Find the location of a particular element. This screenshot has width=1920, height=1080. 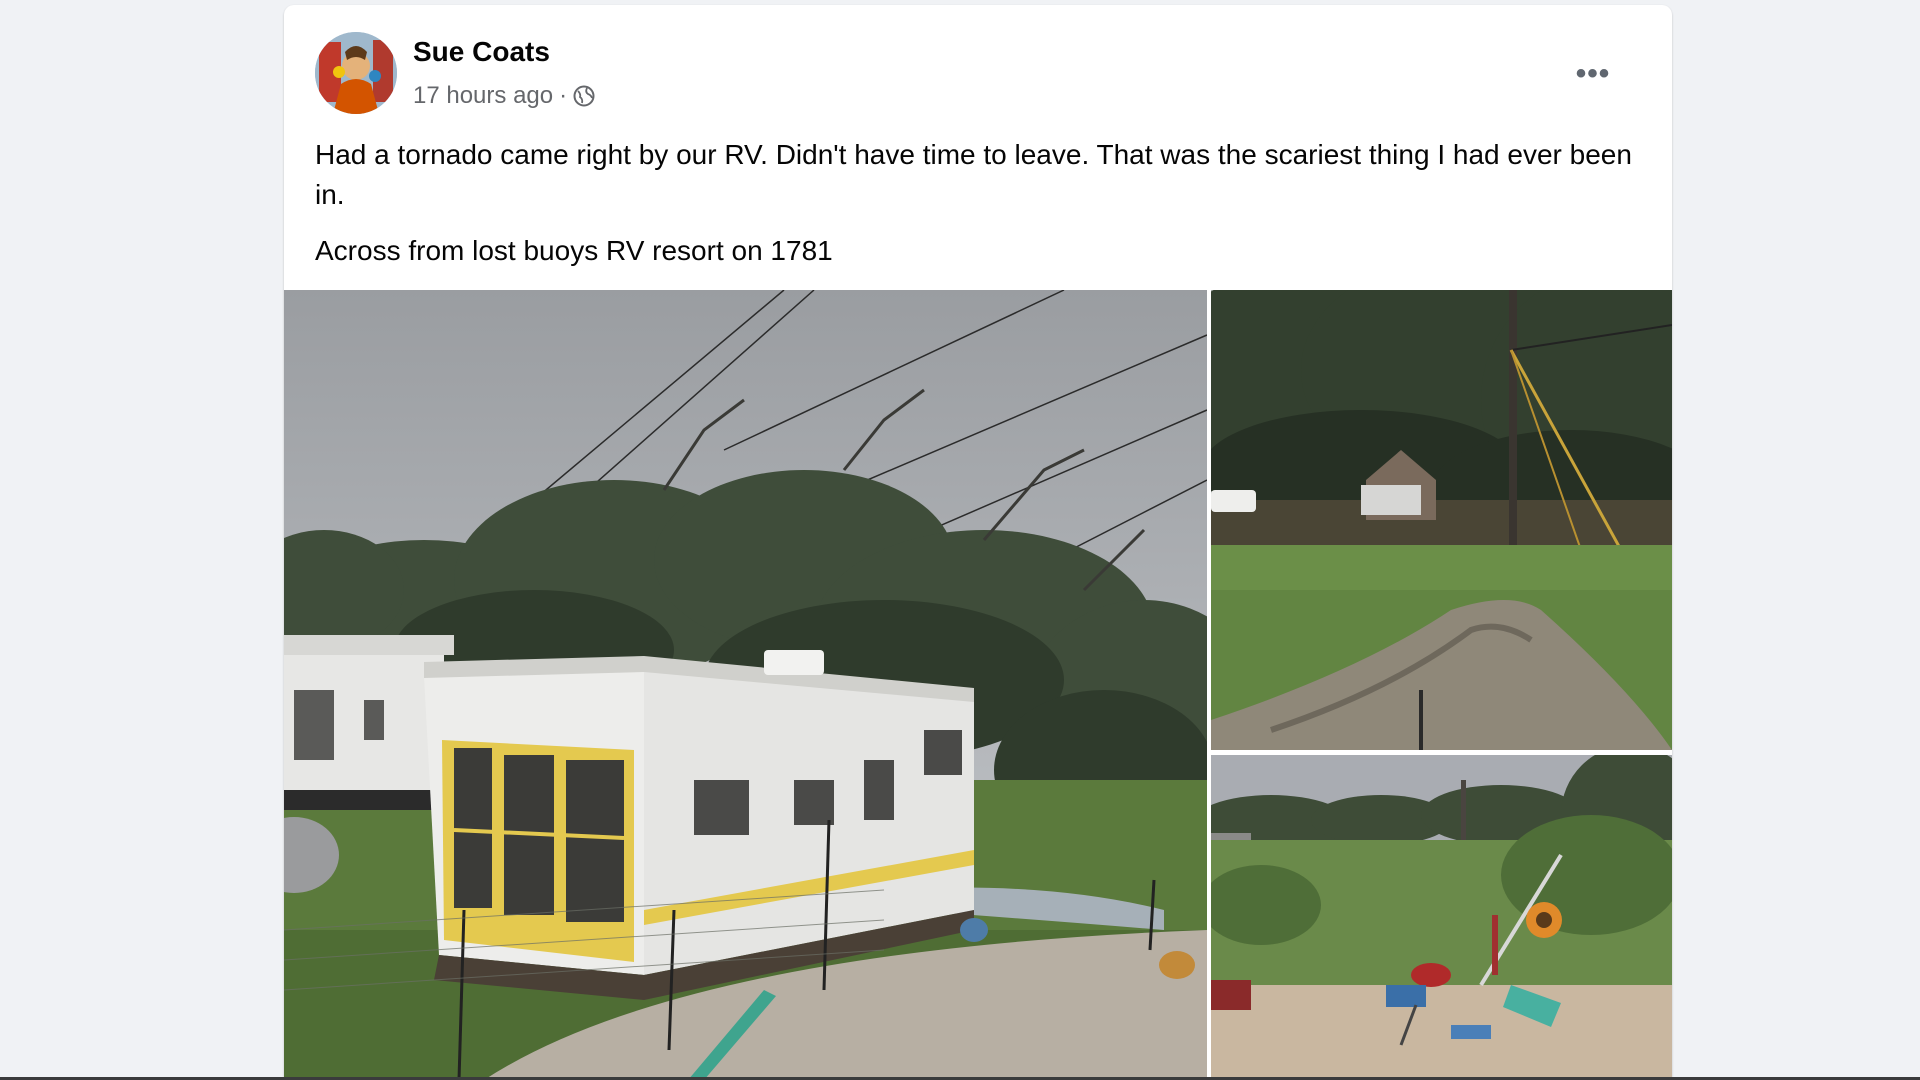

avatar is located at coordinates (356, 73).